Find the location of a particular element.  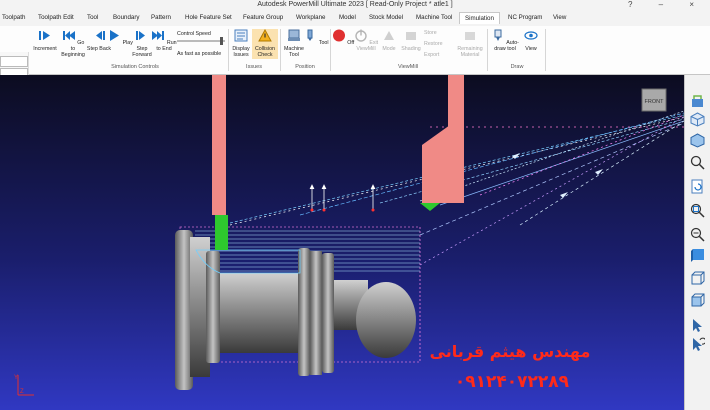

tool-icon is located at coordinates (310, 35).